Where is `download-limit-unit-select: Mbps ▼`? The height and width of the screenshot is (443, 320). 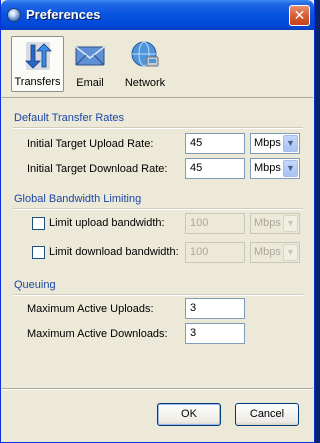
download-limit-unit-select: Mbps ▼ is located at coordinates (275, 252).